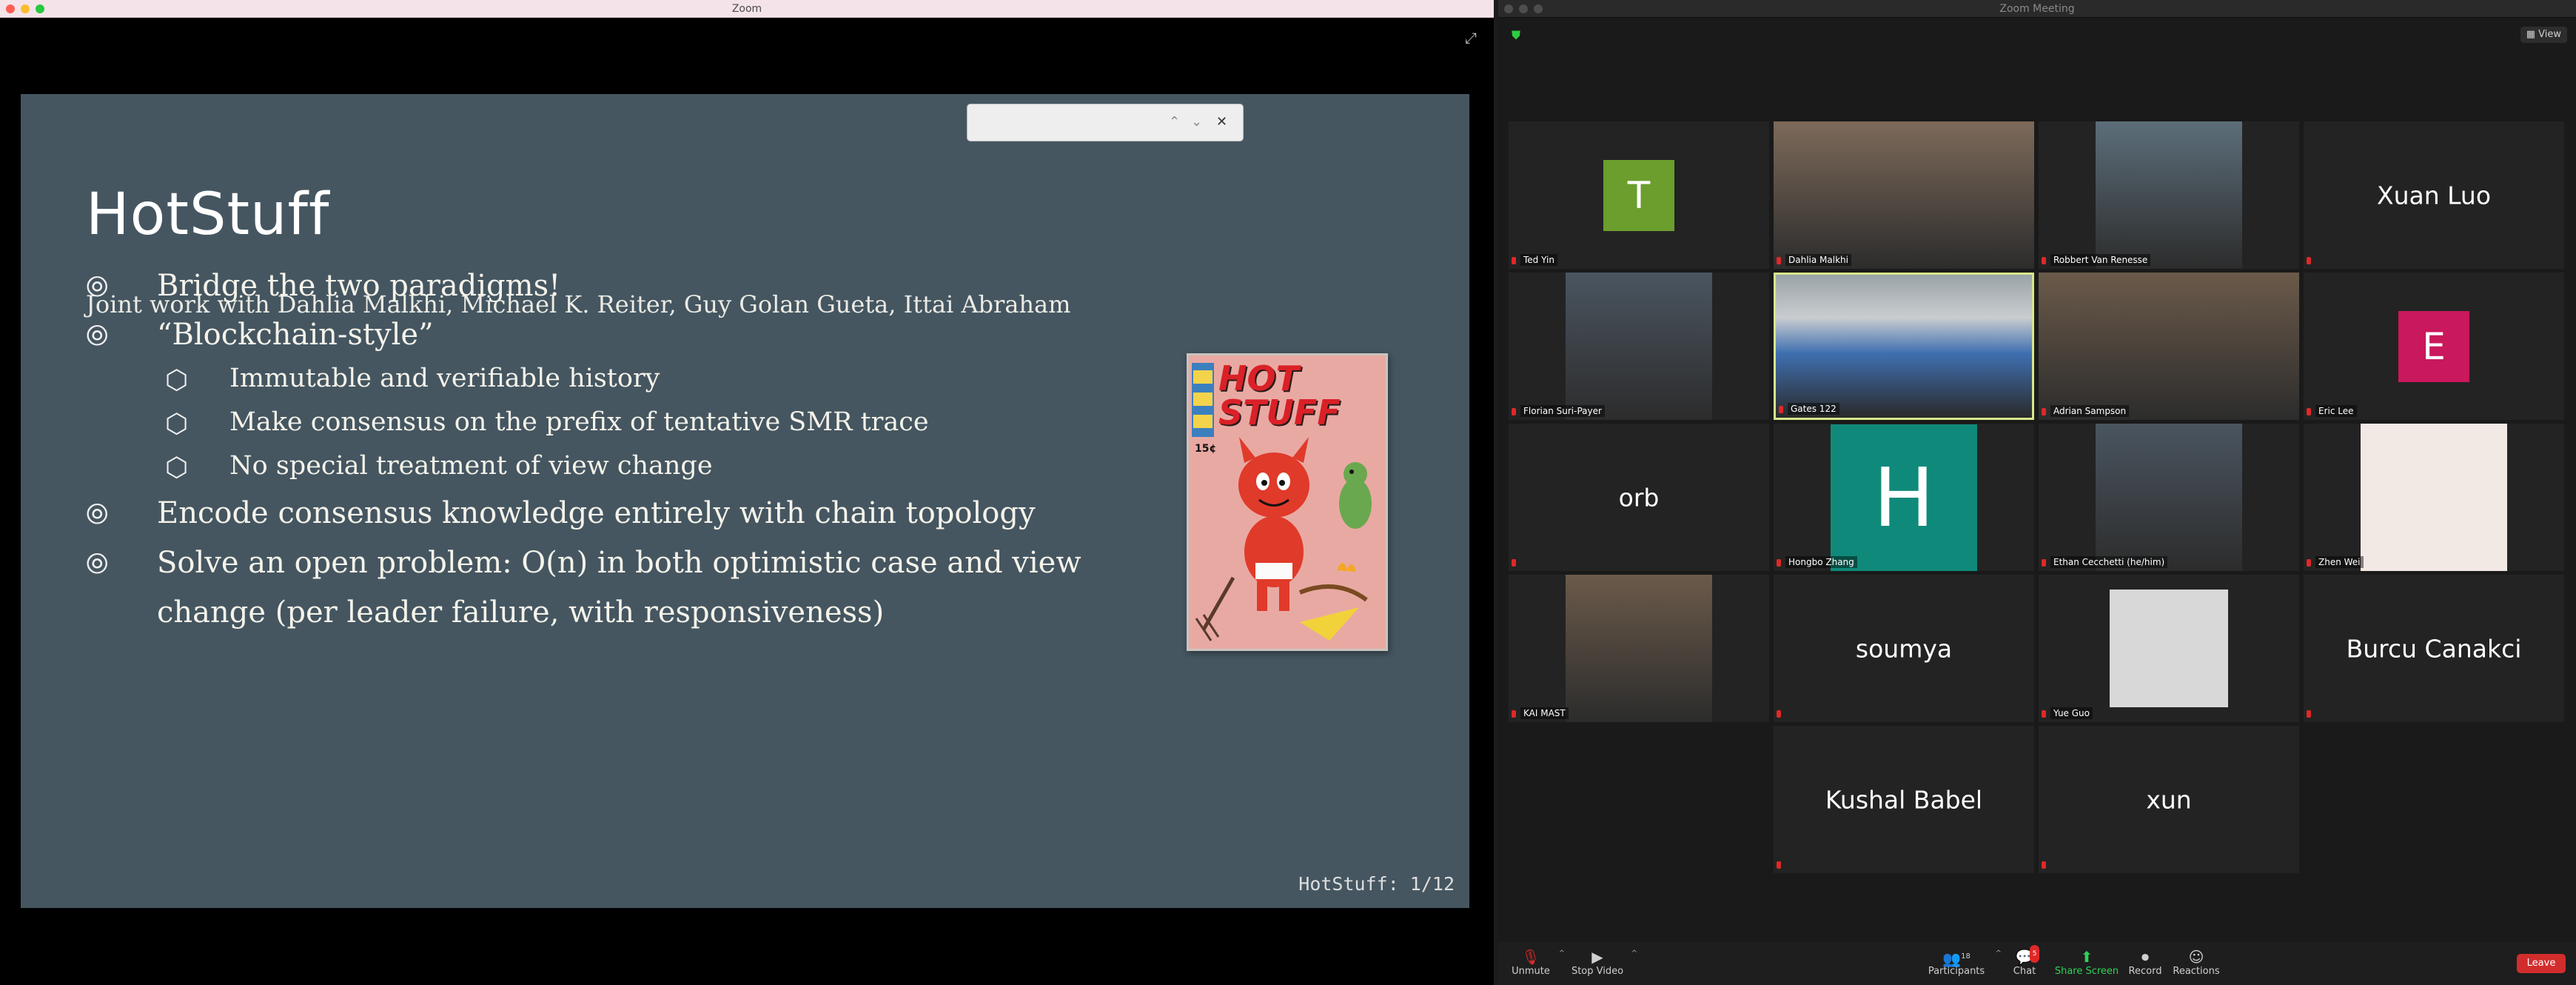 The image size is (2576, 985). I want to click on view-label: View, so click(2549, 34).